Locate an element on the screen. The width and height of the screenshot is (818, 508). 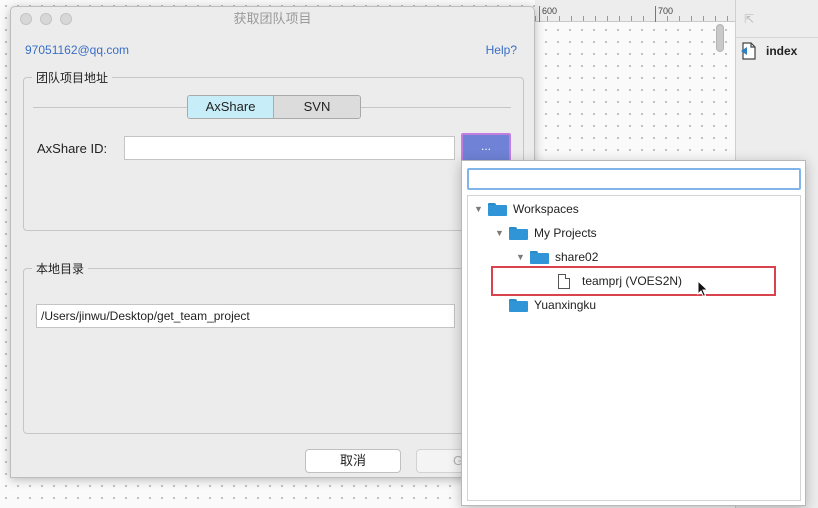
svn-tab: SVN is located at coordinates (317, 107).